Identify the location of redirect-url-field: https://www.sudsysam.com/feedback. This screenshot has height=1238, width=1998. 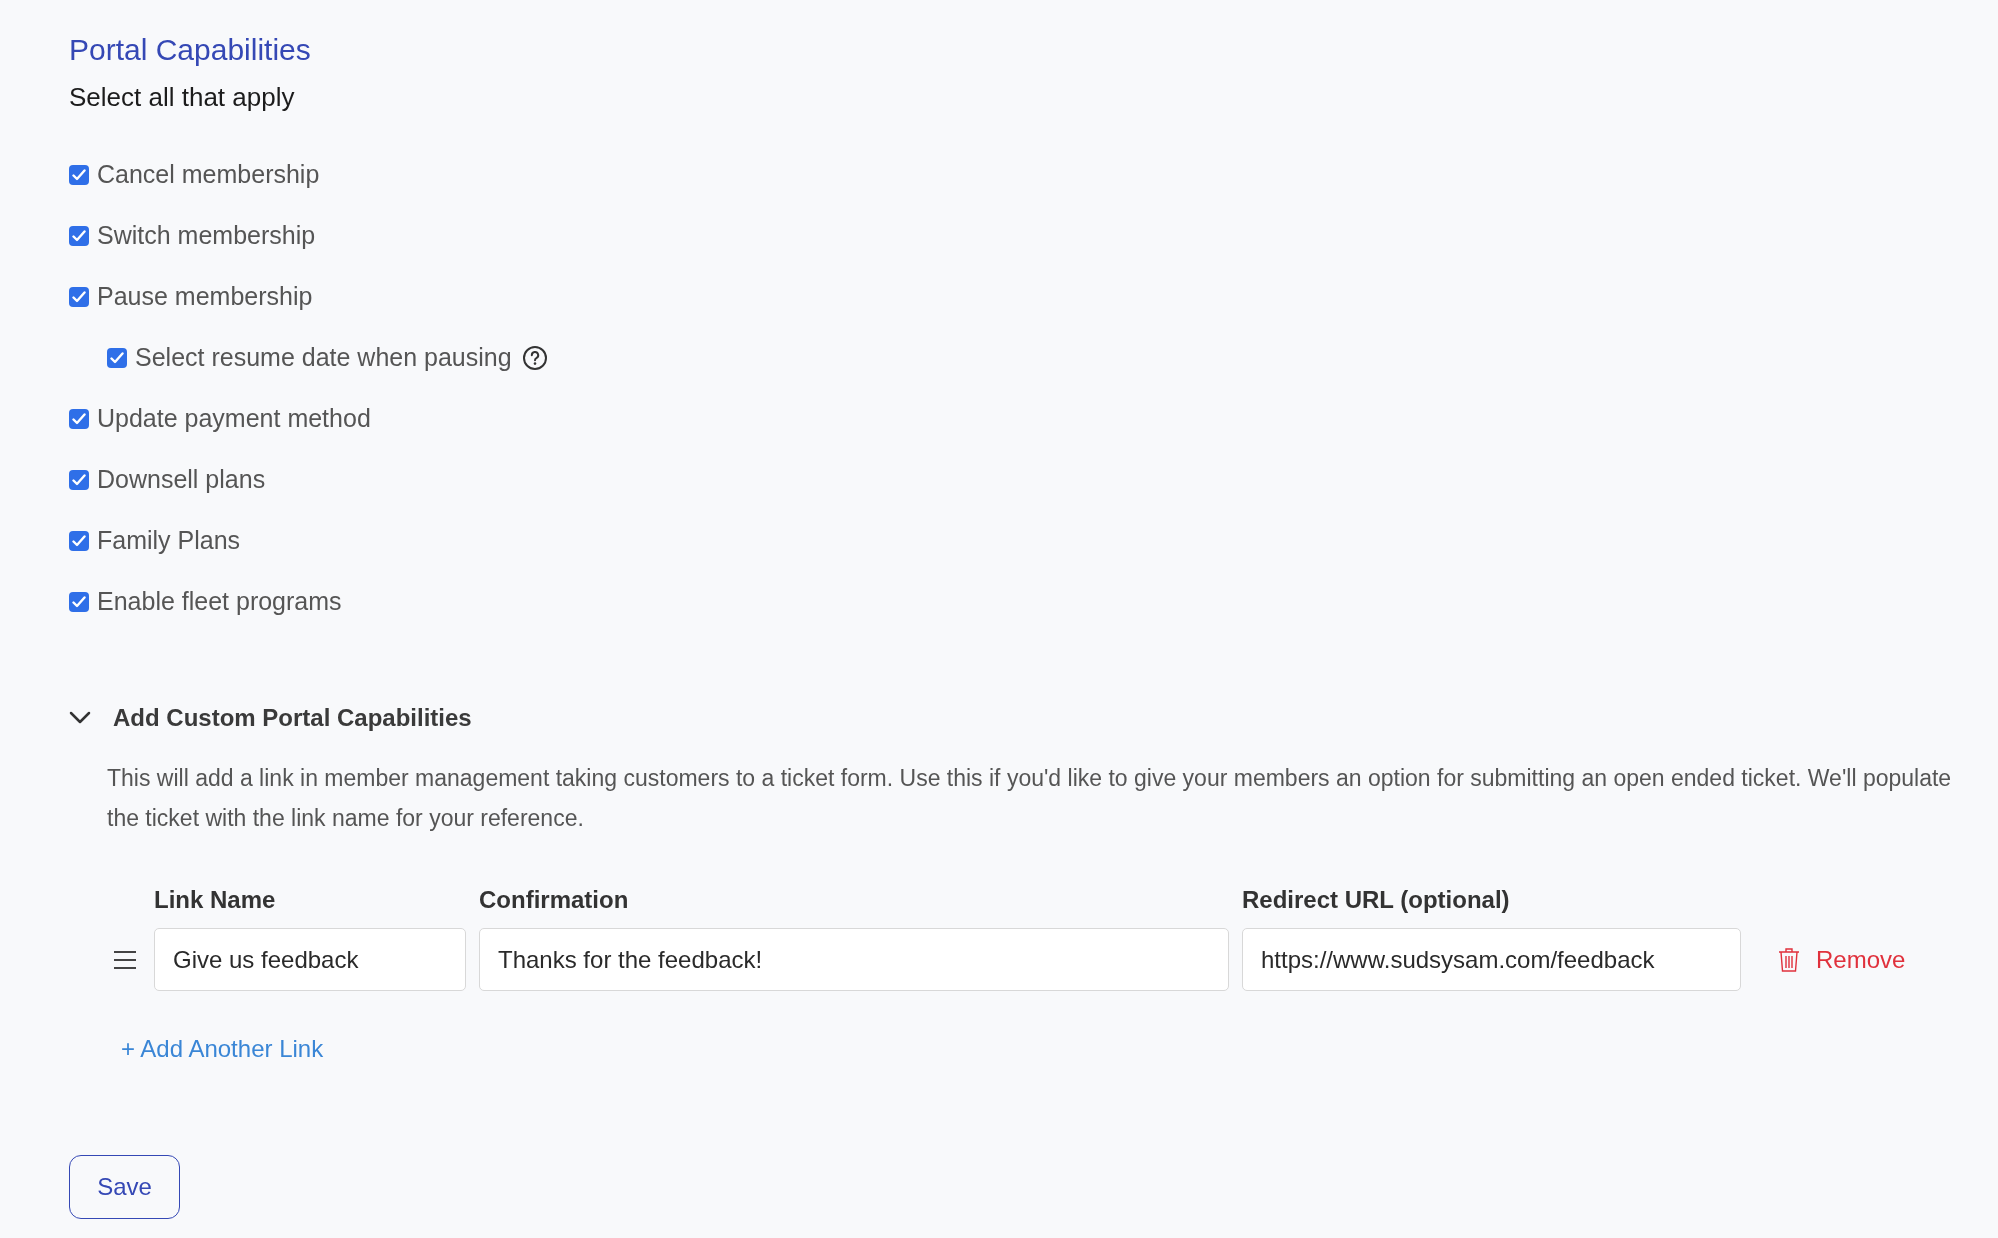
(1491, 959).